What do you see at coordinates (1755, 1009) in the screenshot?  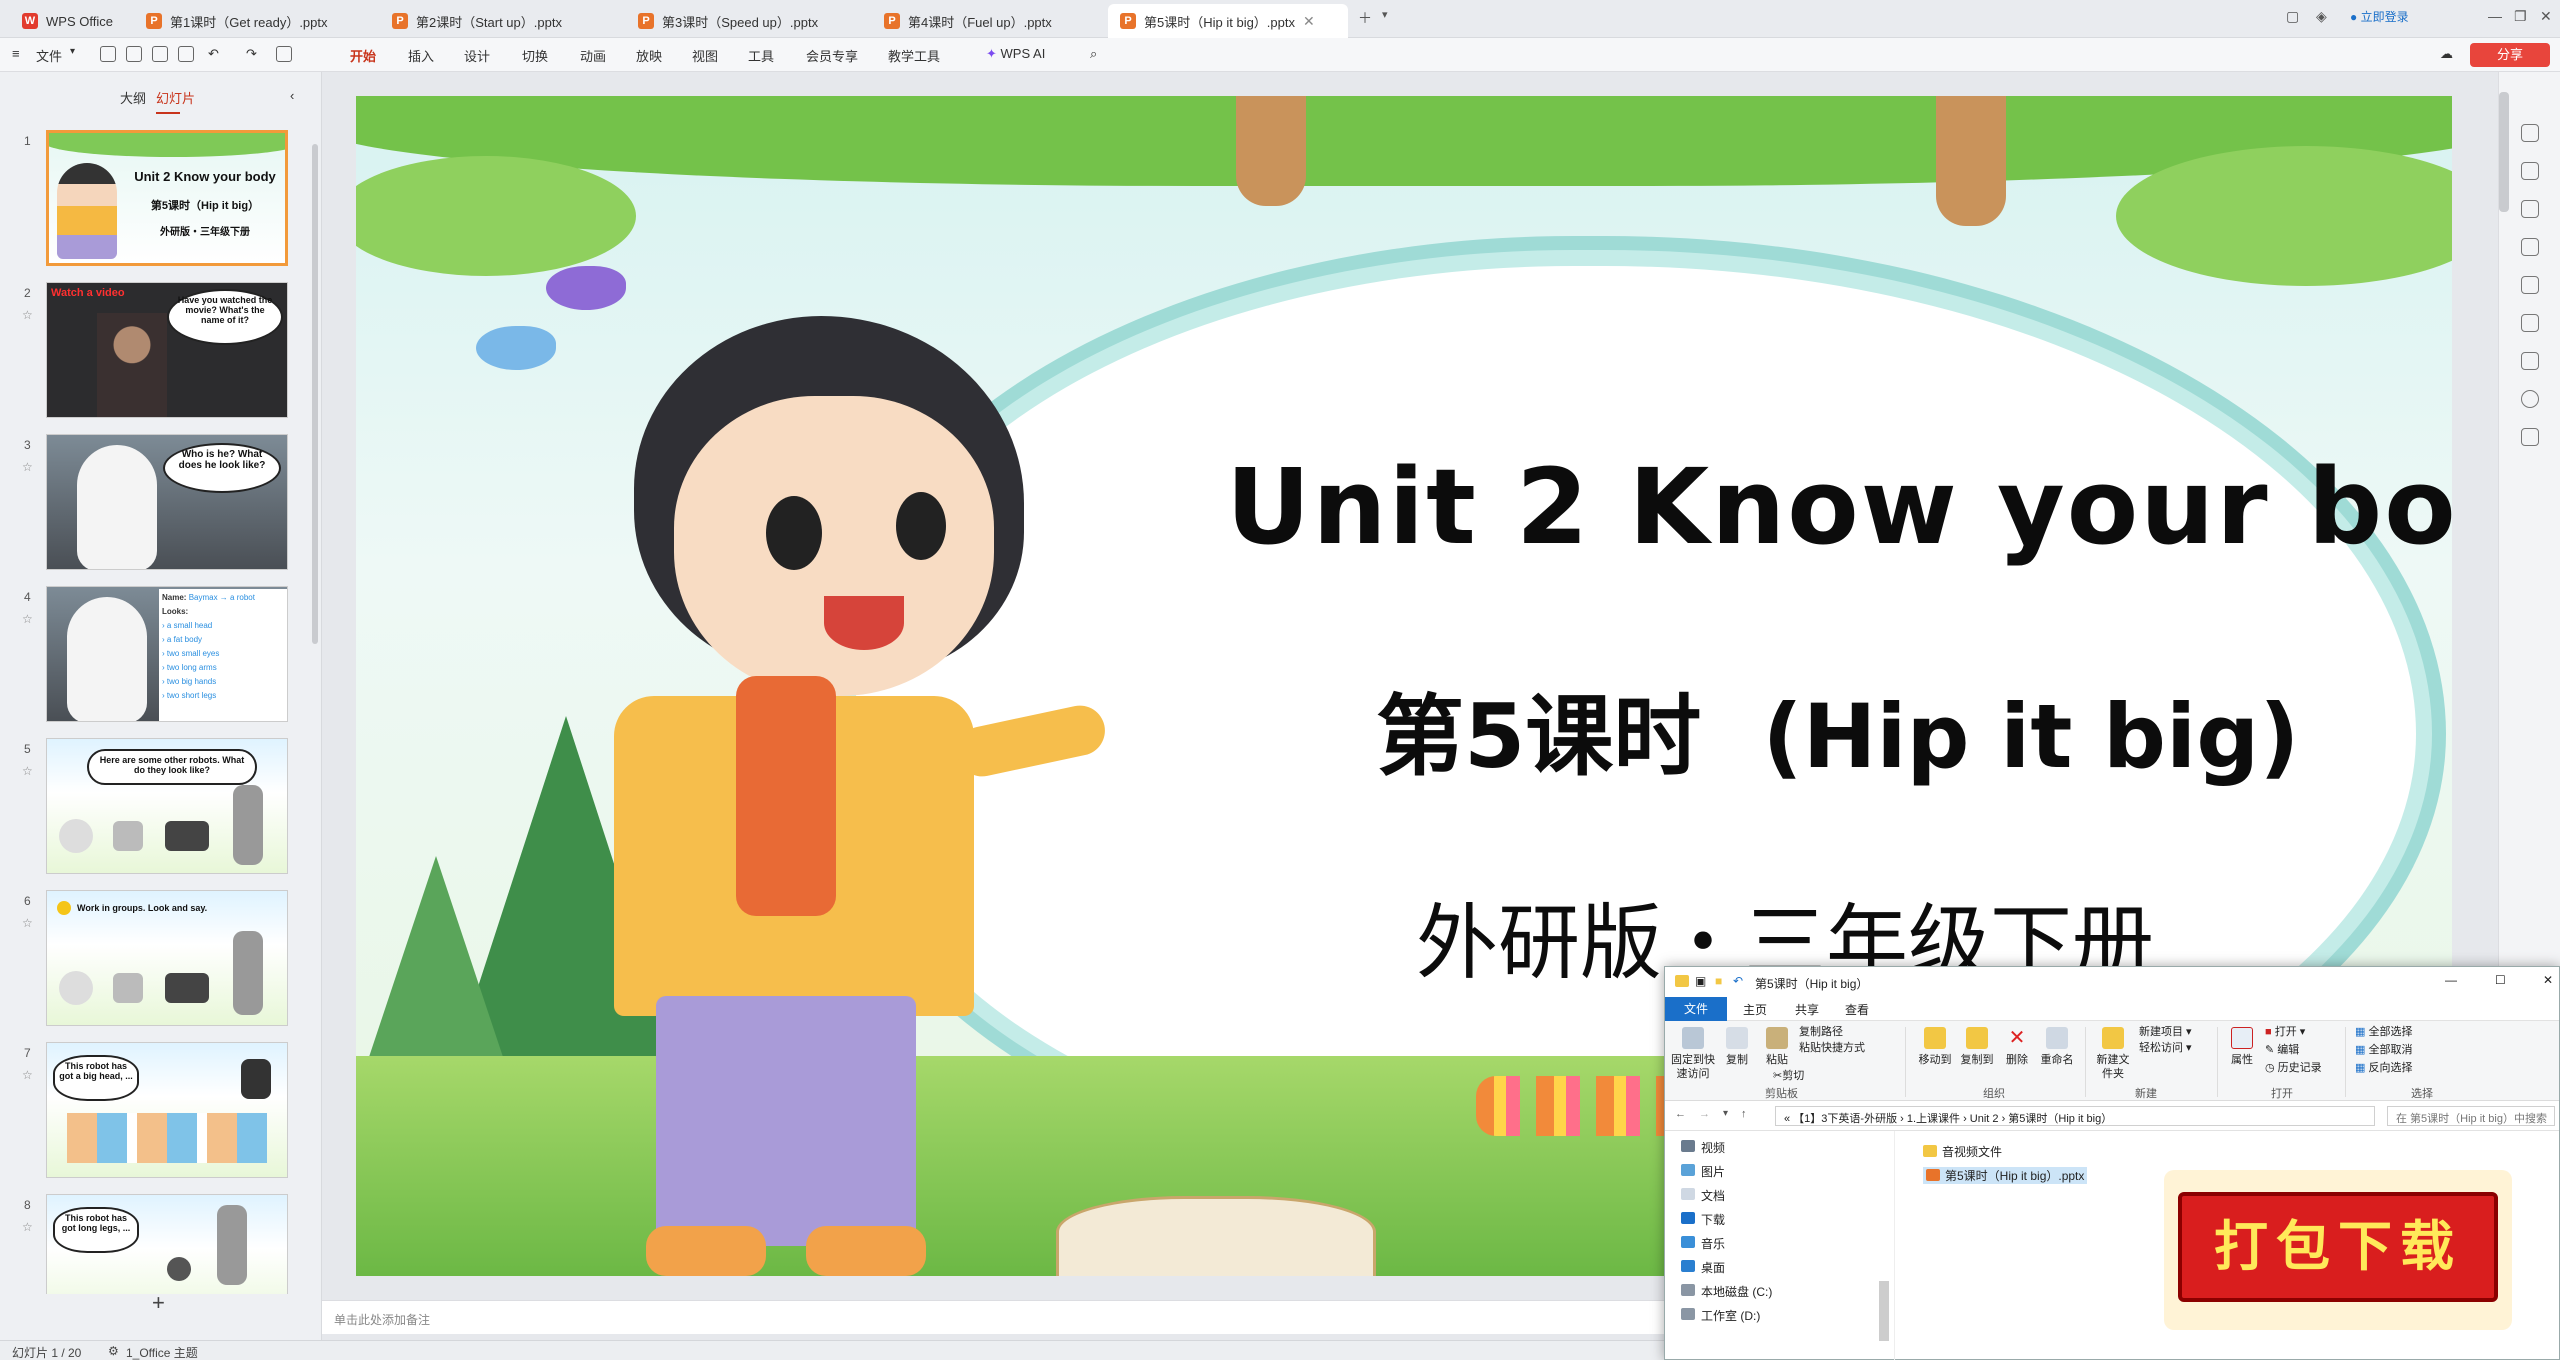 I see `tab-home: 主页` at bounding box center [1755, 1009].